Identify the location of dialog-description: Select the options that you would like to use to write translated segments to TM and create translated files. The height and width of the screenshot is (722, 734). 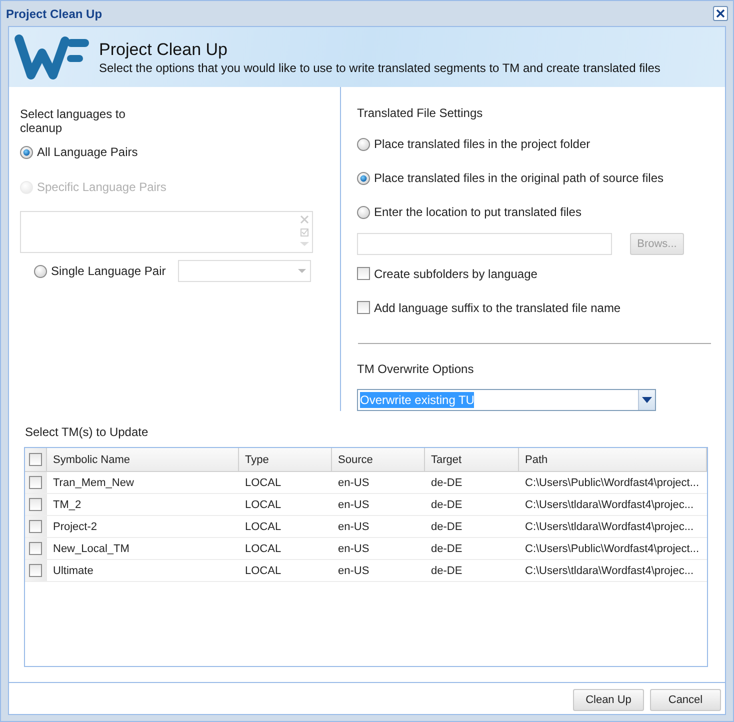
(379, 67).